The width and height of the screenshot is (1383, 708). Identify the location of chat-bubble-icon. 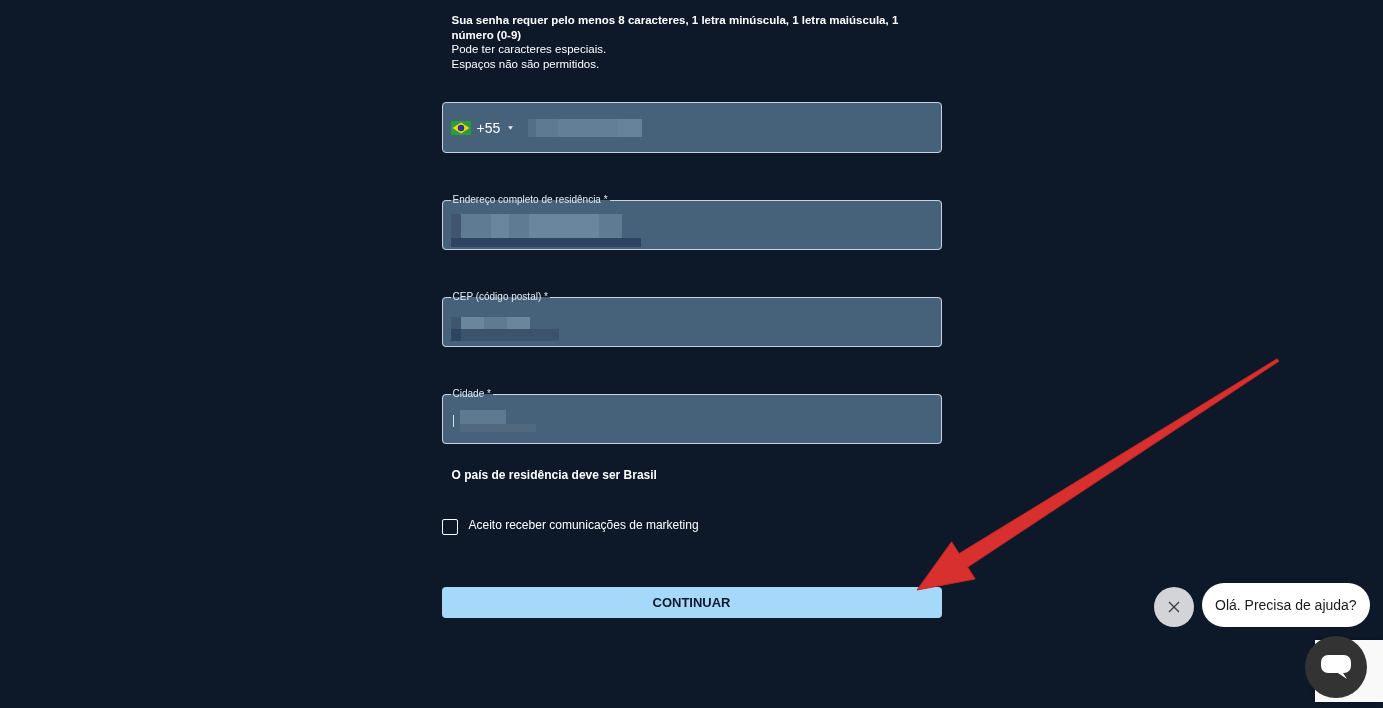
(1336, 667).